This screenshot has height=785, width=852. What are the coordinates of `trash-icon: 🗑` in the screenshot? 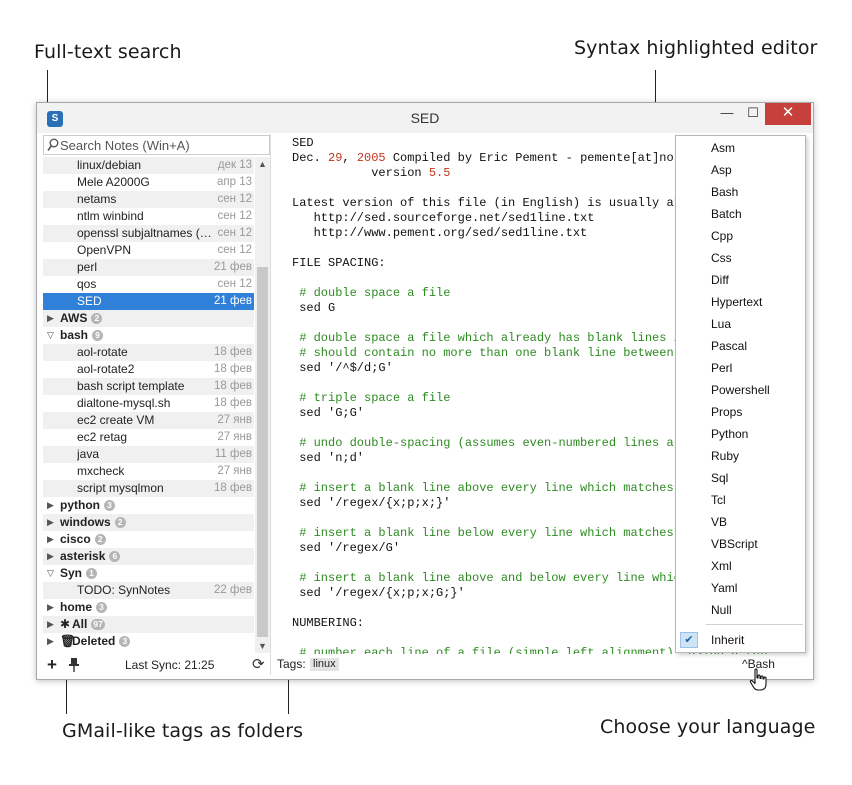 It's located at (68, 641).